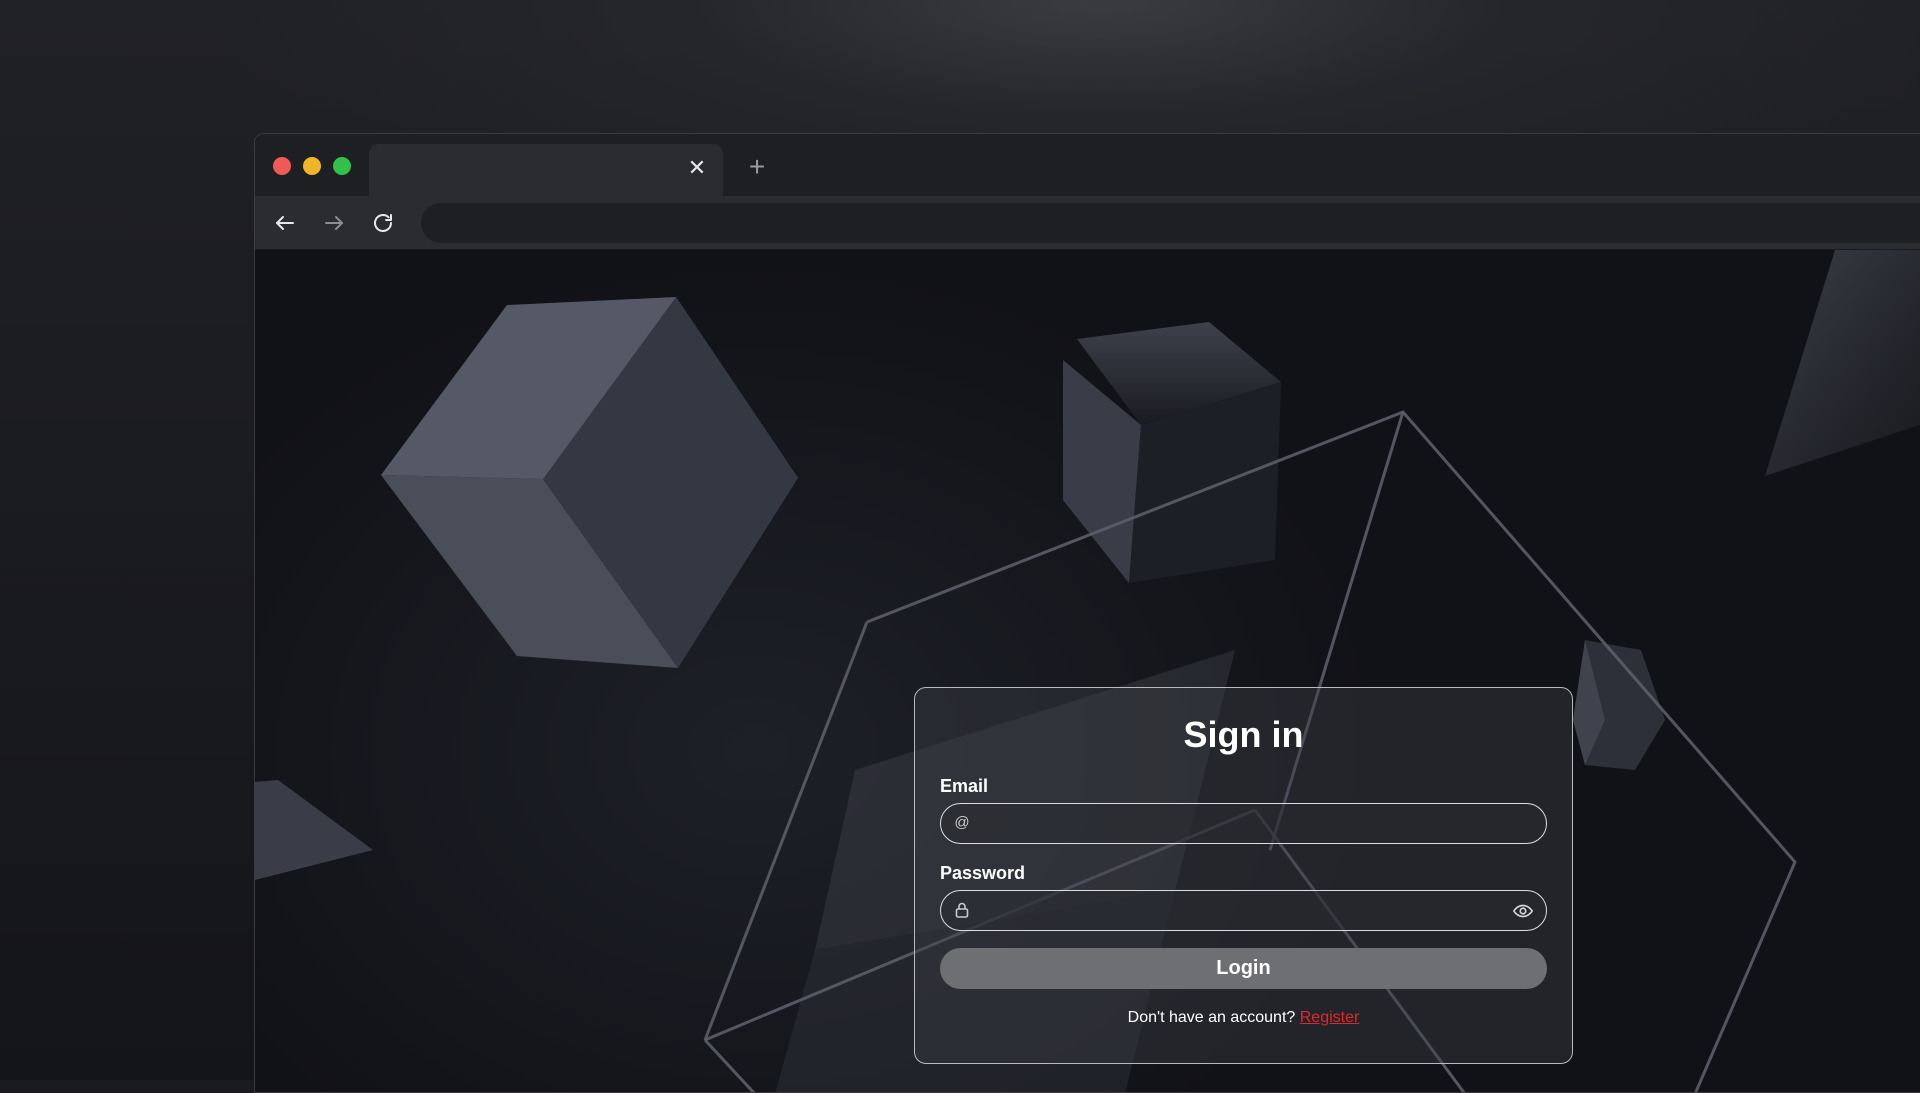 The height and width of the screenshot is (1093, 1920). Describe the element at coordinates (1330, 1017) in the screenshot. I see `register-link: Register` at that location.